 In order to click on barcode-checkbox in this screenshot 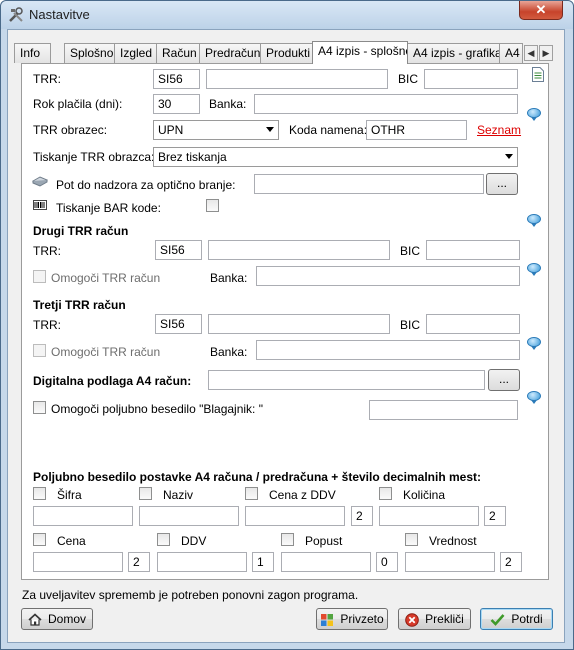, I will do `click(212, 205)`.